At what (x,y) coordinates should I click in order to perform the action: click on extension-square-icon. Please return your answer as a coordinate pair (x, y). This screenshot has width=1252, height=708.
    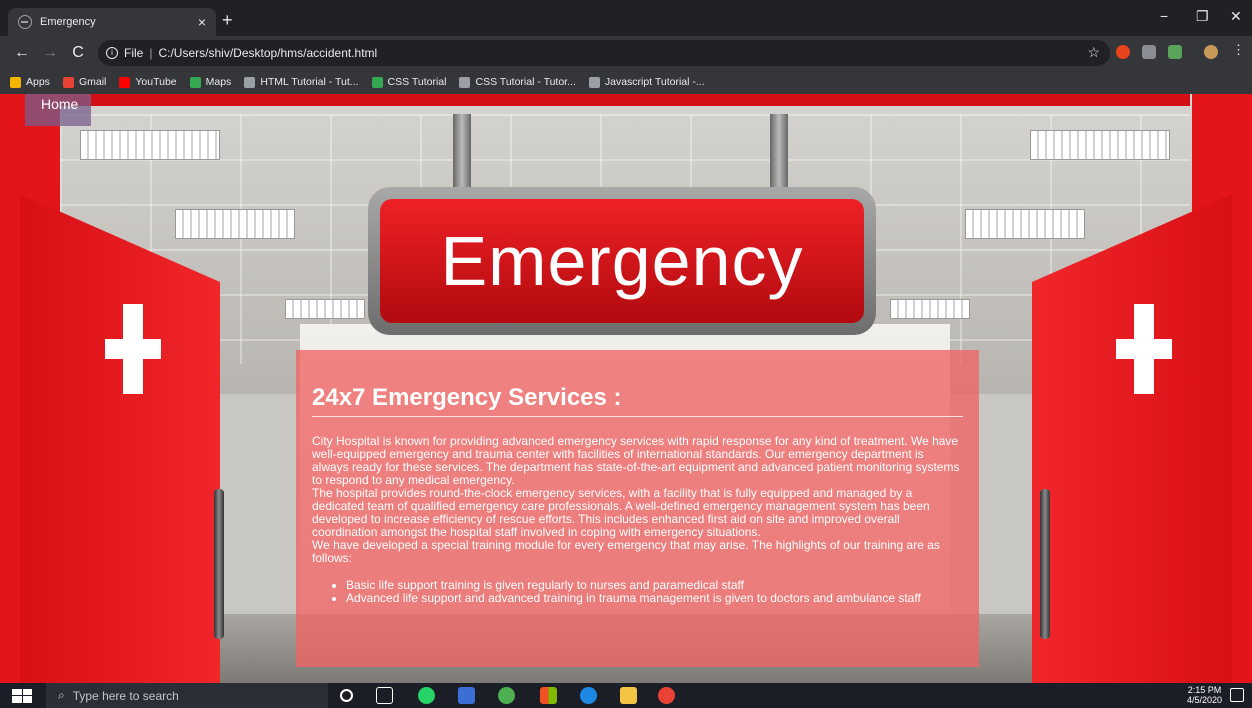
    Looking at the image, I should click on (1149, 52).